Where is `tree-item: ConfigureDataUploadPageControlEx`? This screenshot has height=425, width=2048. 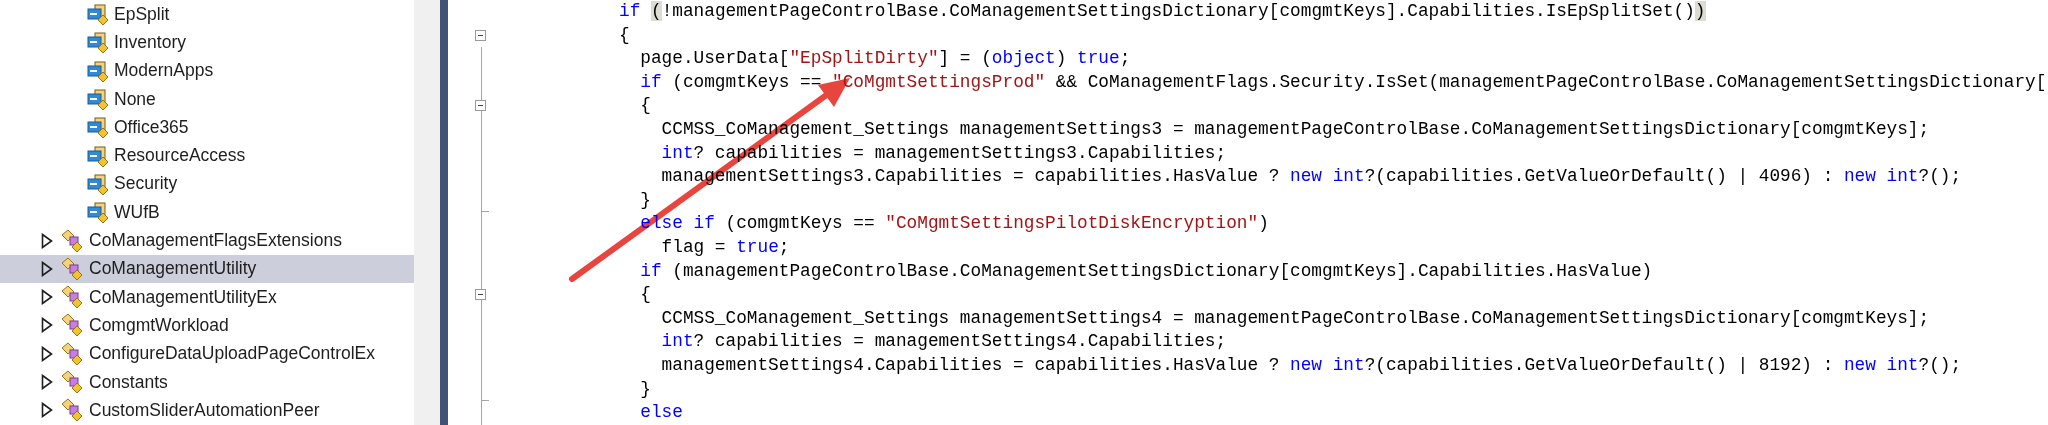 tree-item: ConfigureDataUploadPageControlEx is located at coordinates (207, 353).